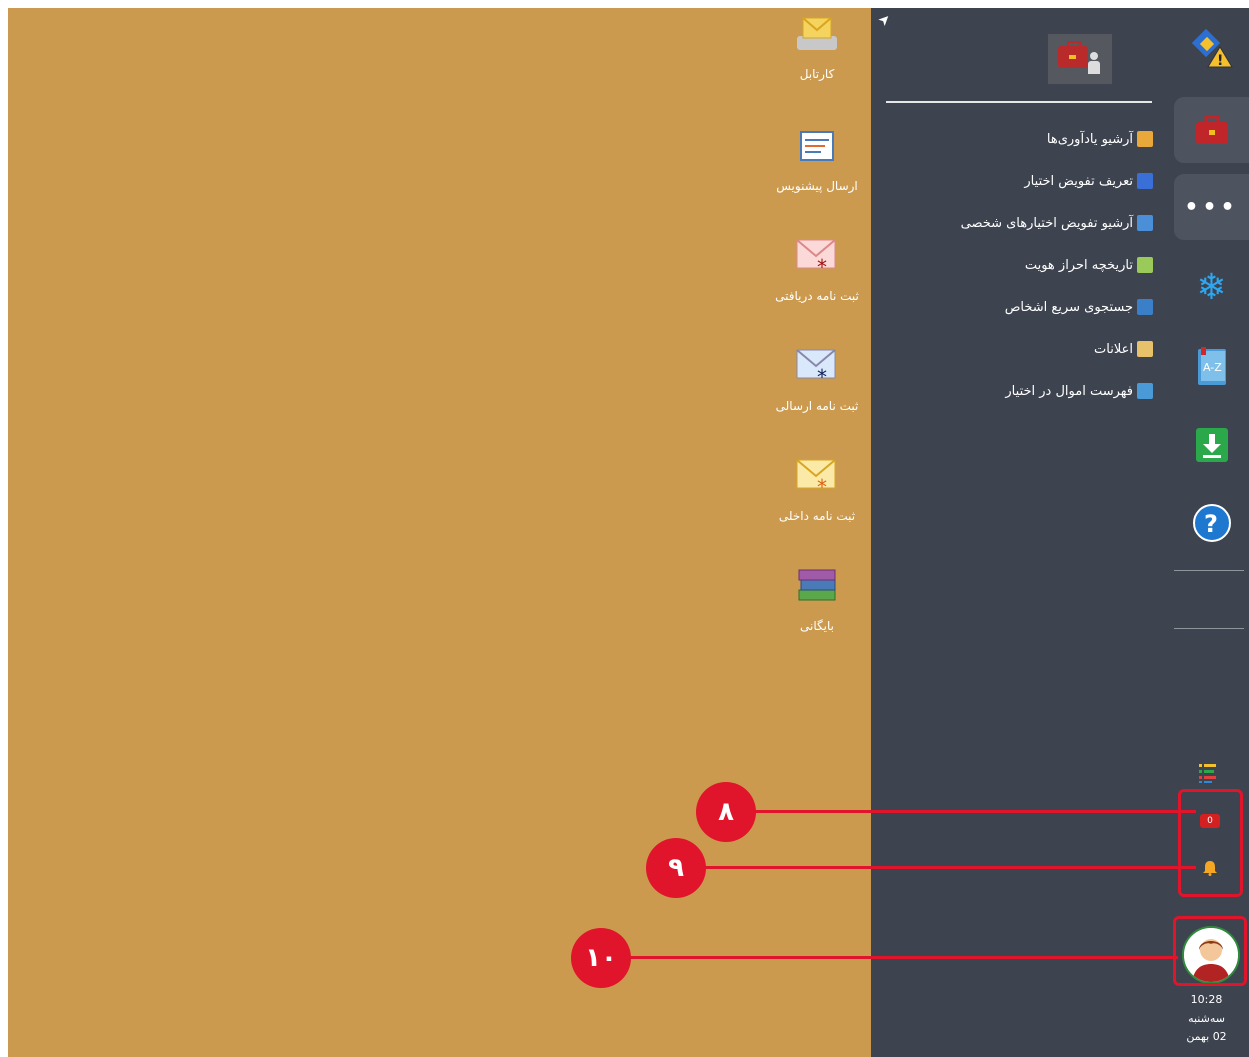 This screenshot has height=1057, width=1249. What do you see at coordinates (816, 477) in the screenshot?
I see `internal-letter-icon: *` at bounding box center [816, 477].